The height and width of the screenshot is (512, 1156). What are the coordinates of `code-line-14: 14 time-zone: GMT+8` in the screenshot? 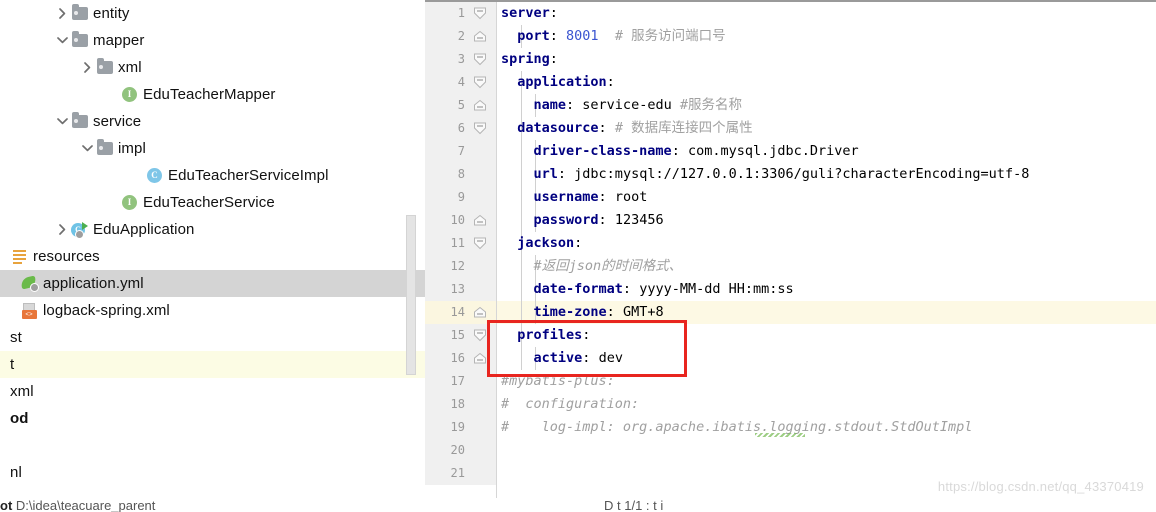 It's located at (790, 312).